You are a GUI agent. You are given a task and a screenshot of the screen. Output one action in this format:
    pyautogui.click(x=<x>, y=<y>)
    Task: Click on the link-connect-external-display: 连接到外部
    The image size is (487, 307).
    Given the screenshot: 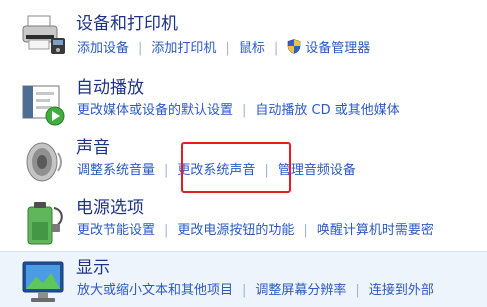 What is the action you would take?
    pyautogui.click(x=401, y=290)
    